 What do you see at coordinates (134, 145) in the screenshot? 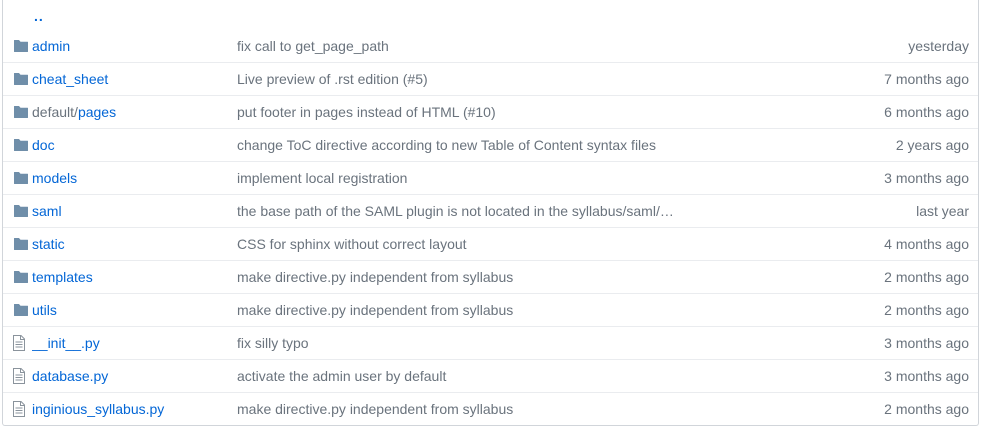
I see `content-name: doc` at bounding box center [134, 145].